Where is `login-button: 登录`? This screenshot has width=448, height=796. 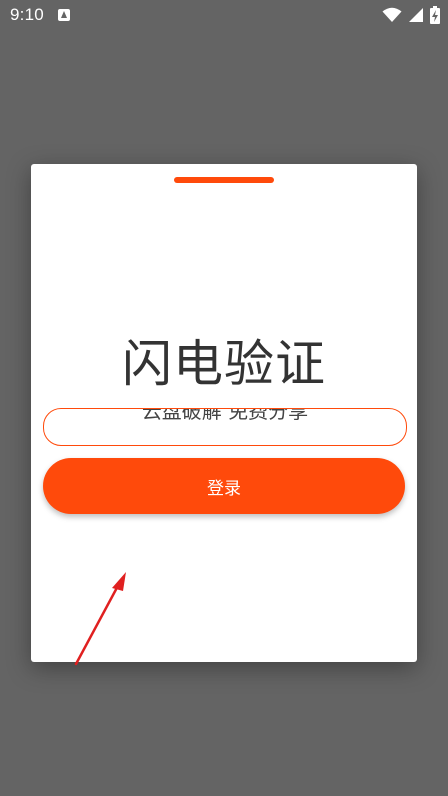 login-button: 登录 is located at coordinates (224, 486).